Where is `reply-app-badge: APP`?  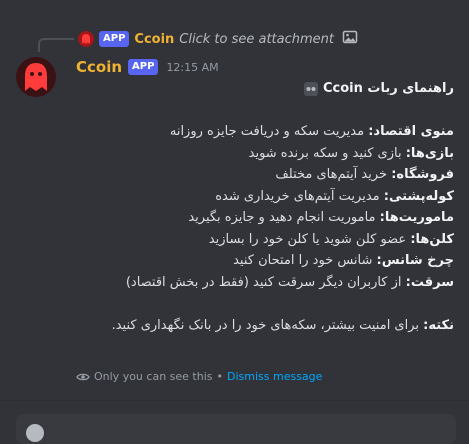
reply-app-badge: APP is located at coordinates (114, 39).